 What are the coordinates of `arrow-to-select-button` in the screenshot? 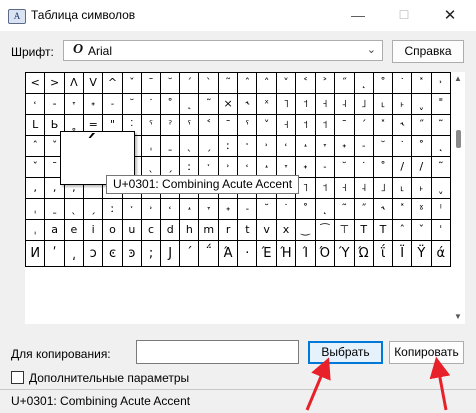 It's located at (318, 384).